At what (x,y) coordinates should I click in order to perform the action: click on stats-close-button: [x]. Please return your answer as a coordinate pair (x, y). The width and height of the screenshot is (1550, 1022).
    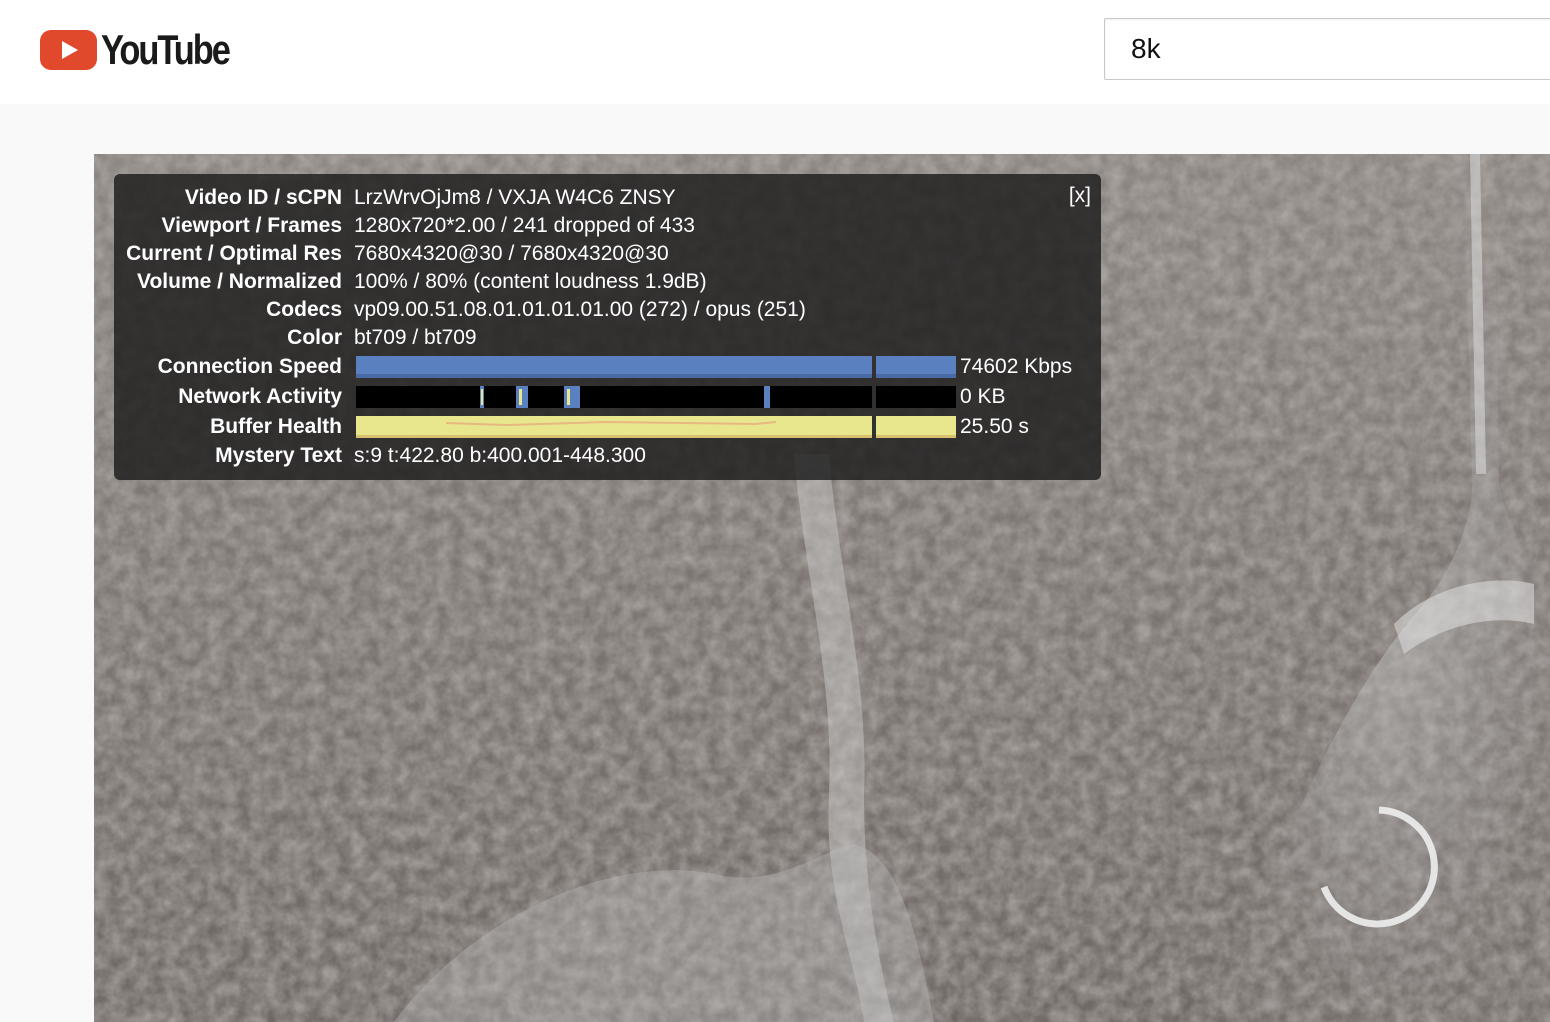
    Looking at the image, I should click on (1080, 196).